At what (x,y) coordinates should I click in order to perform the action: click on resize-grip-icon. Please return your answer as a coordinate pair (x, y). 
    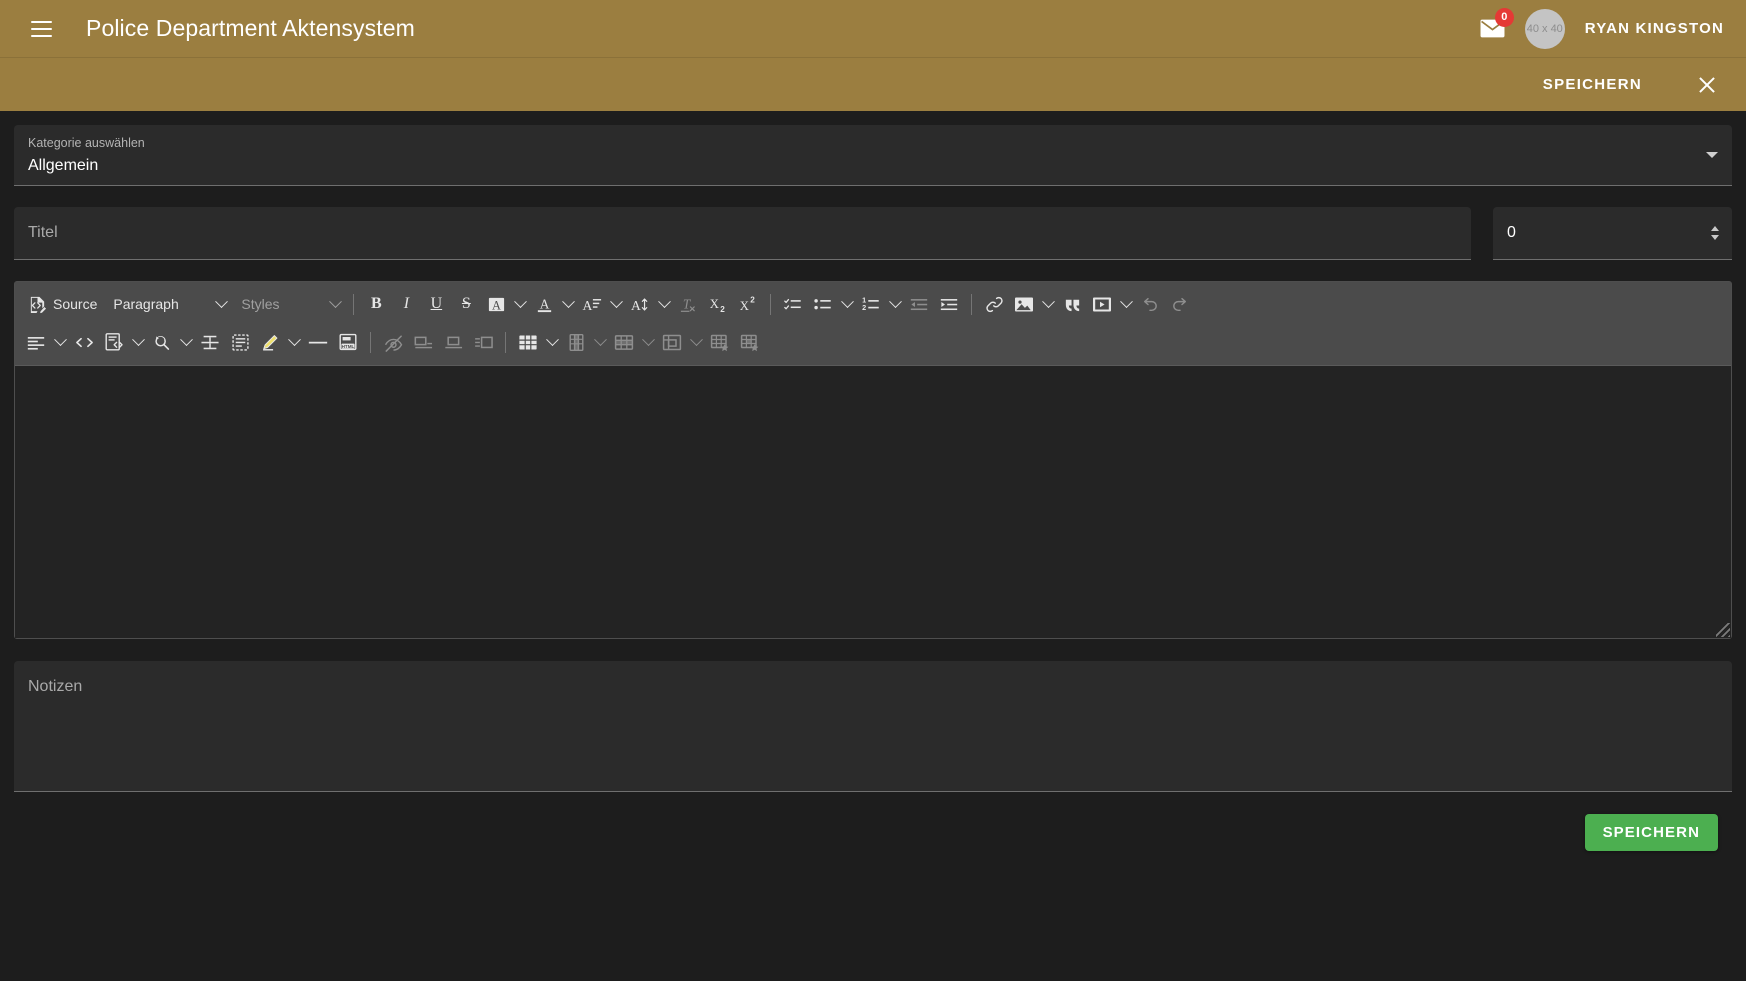
    Looking at the image, I should click on (1723, 630).